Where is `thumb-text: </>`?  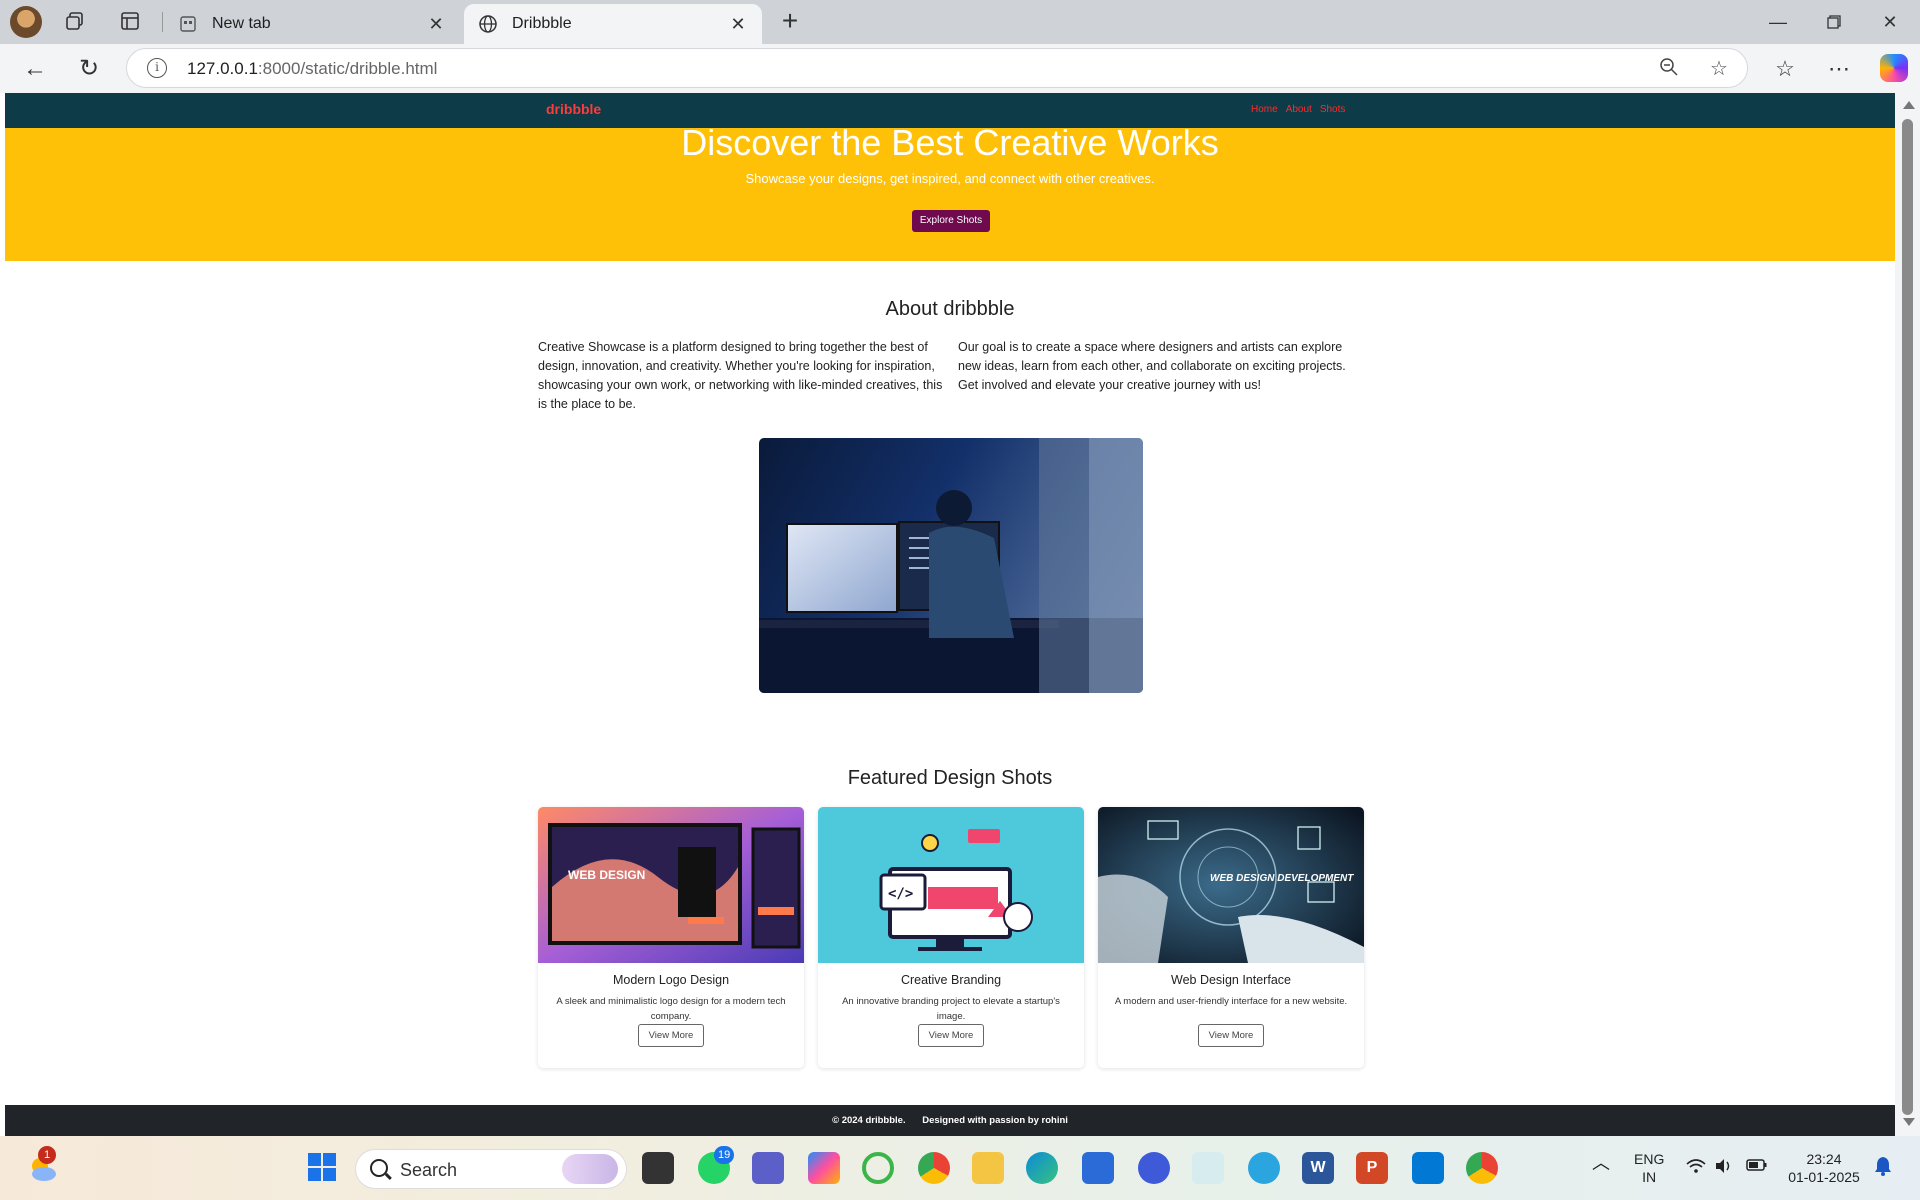
thumb-text: </> is located at coordinates (900, 894).